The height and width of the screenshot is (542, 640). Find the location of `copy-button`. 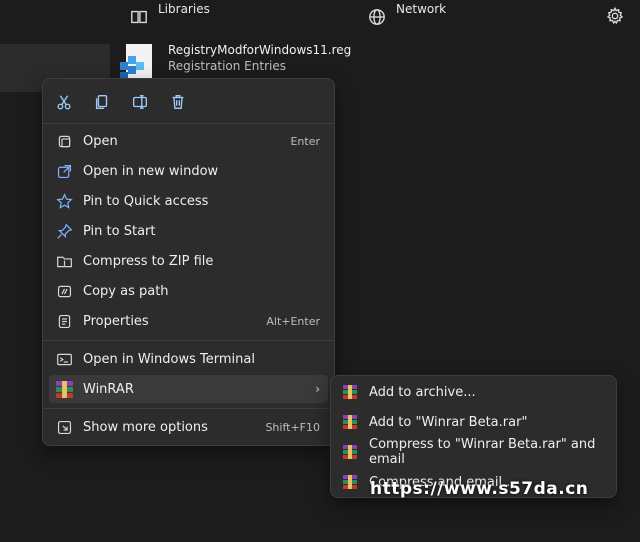

copy-button is located at coordinates (102, 102).